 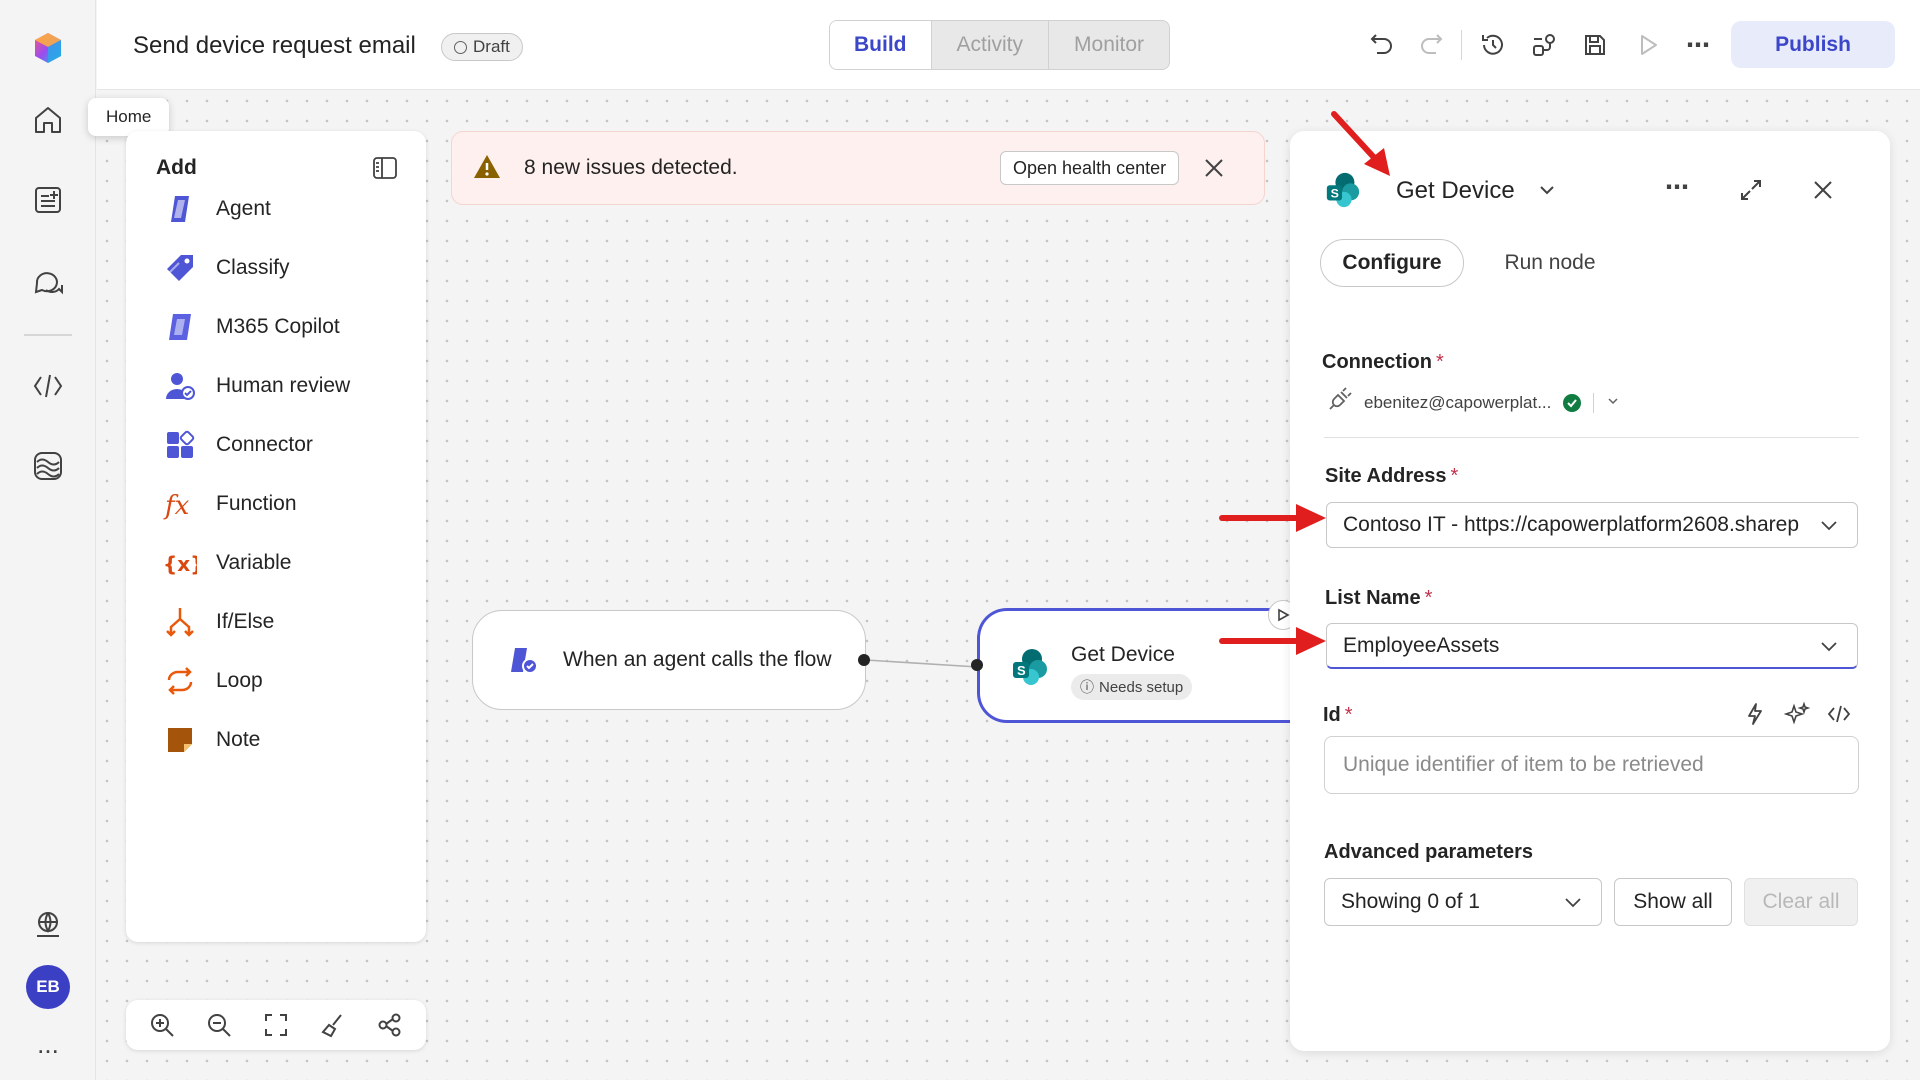 I want to click on chat-icon, so click(x=48, y=280).